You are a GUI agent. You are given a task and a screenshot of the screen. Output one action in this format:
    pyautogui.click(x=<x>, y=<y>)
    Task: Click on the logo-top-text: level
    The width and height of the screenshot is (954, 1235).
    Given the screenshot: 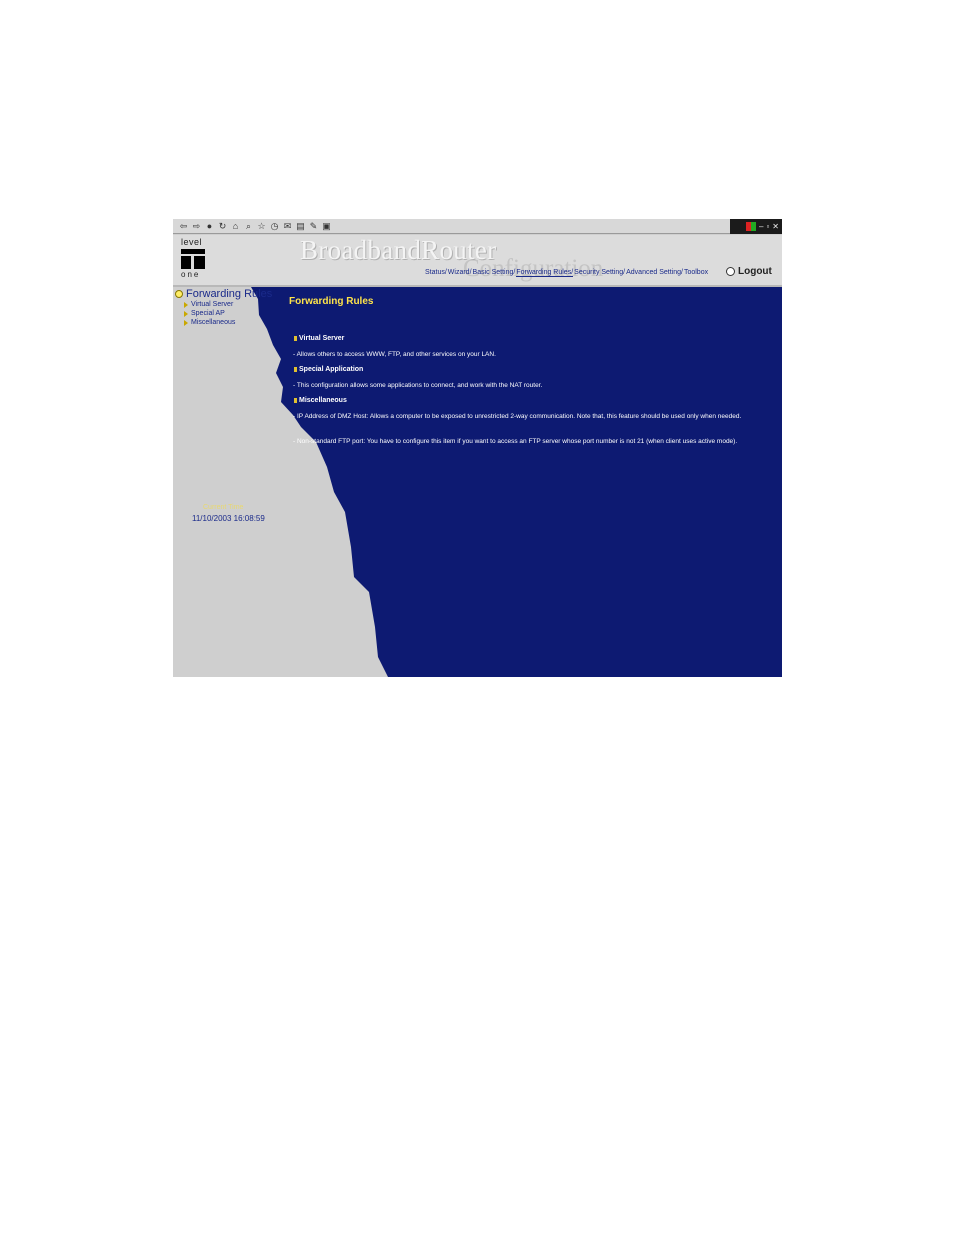 What is the action you would take?
    pyautogui.click(x=192, y=242)
    